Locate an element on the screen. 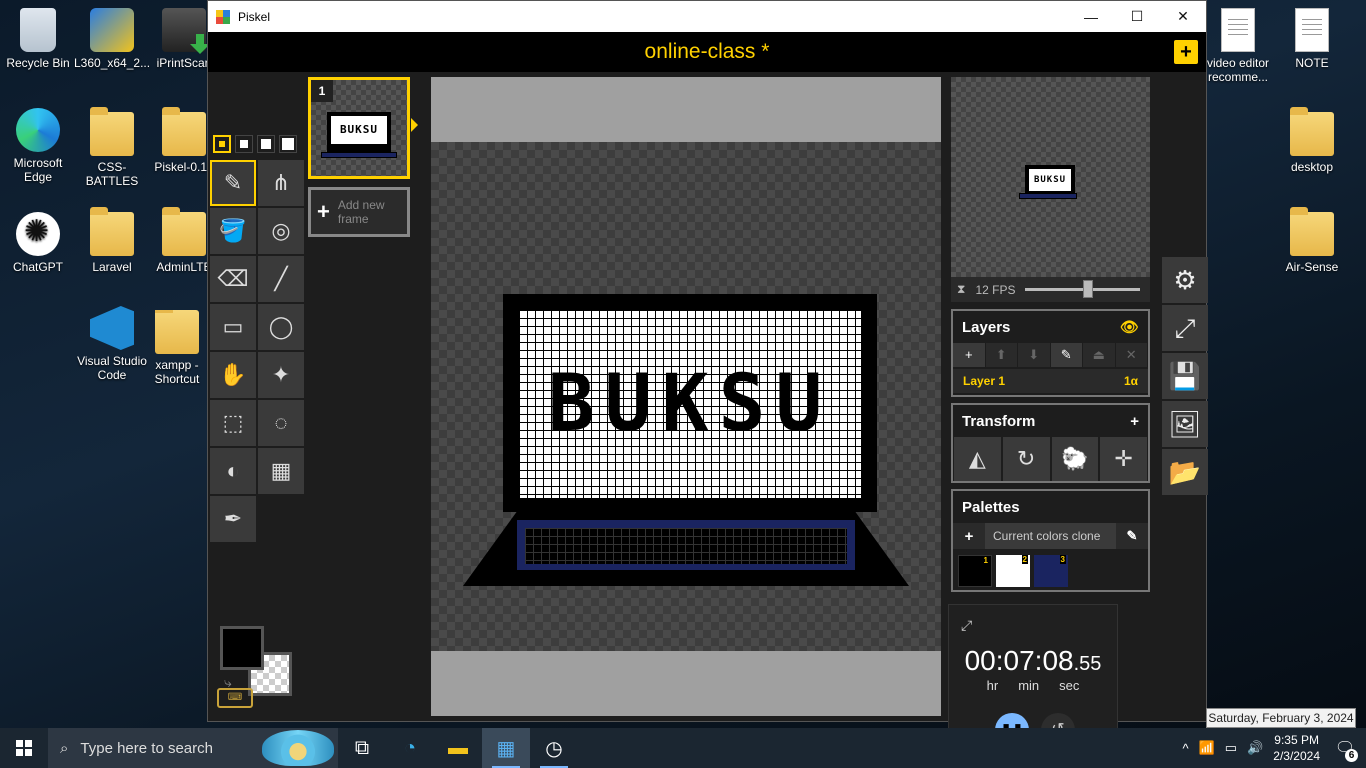  resize-icon: ⤢ is located at coordinates (1185, 328).